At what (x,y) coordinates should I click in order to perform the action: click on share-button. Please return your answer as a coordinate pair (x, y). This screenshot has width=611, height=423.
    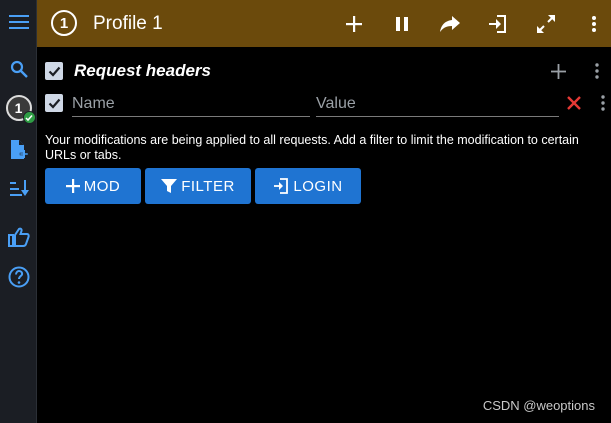
    Looking at the image, I should click on (450, 24).